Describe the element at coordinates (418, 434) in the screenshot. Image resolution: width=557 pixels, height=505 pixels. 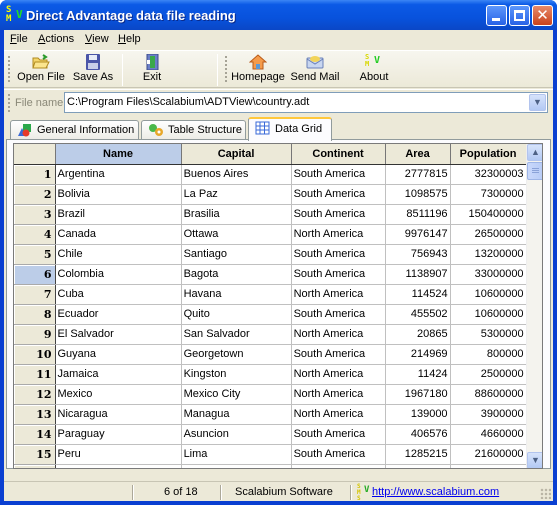
I see `cell-area: 406576` at that location.